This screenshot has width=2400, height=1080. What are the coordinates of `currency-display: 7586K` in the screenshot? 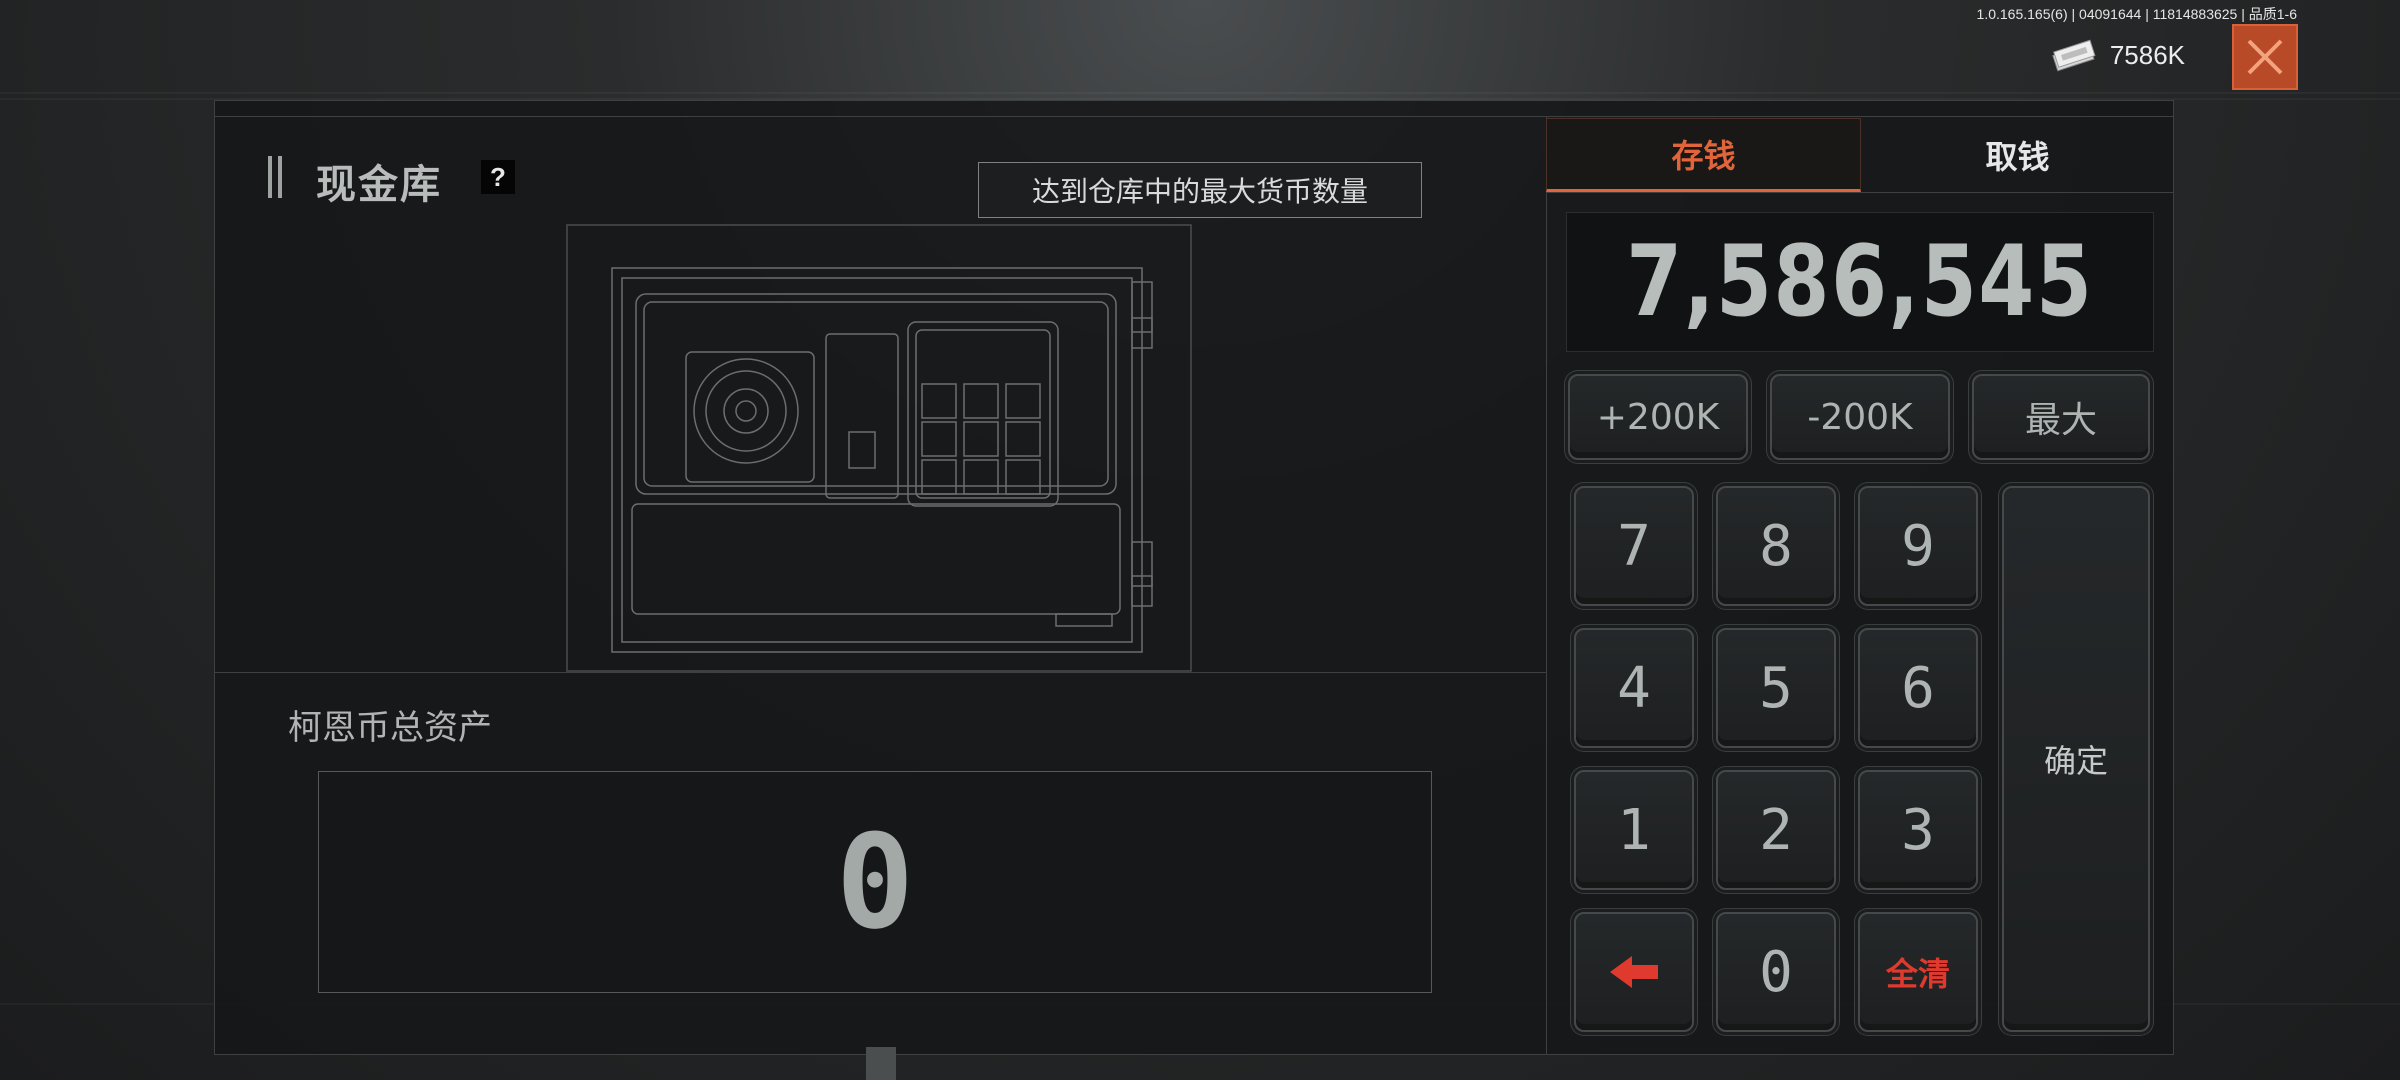 It's located at (2118, 55).